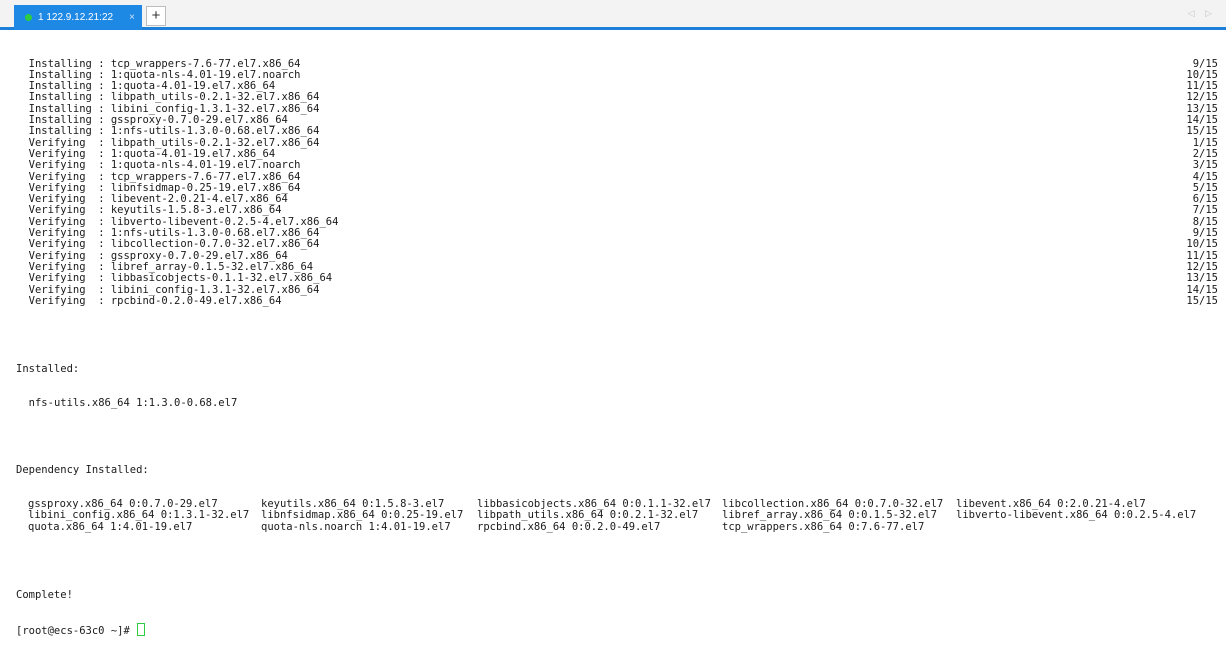 The width and height of the screenshot is (1226, 646). What do you see at coordinates (833, 504) in the screenshot?
I see `dependency-item: libcollection.x86_64 0:0.7.0-32.el7` at bounding box center [833, 504].